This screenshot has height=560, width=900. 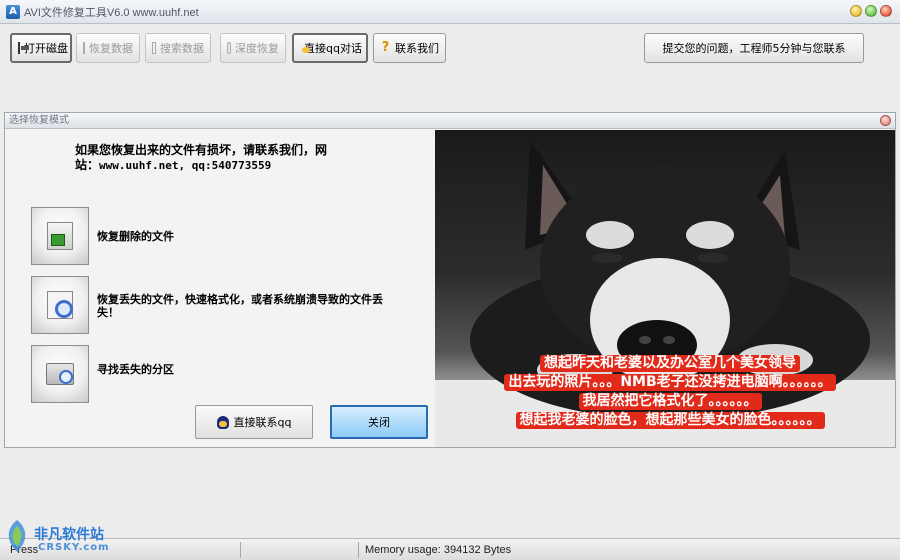 What do you see at coordinates (856, 11) in the screenshot?
I see `minimize-button` at bounding box center [856, 11].